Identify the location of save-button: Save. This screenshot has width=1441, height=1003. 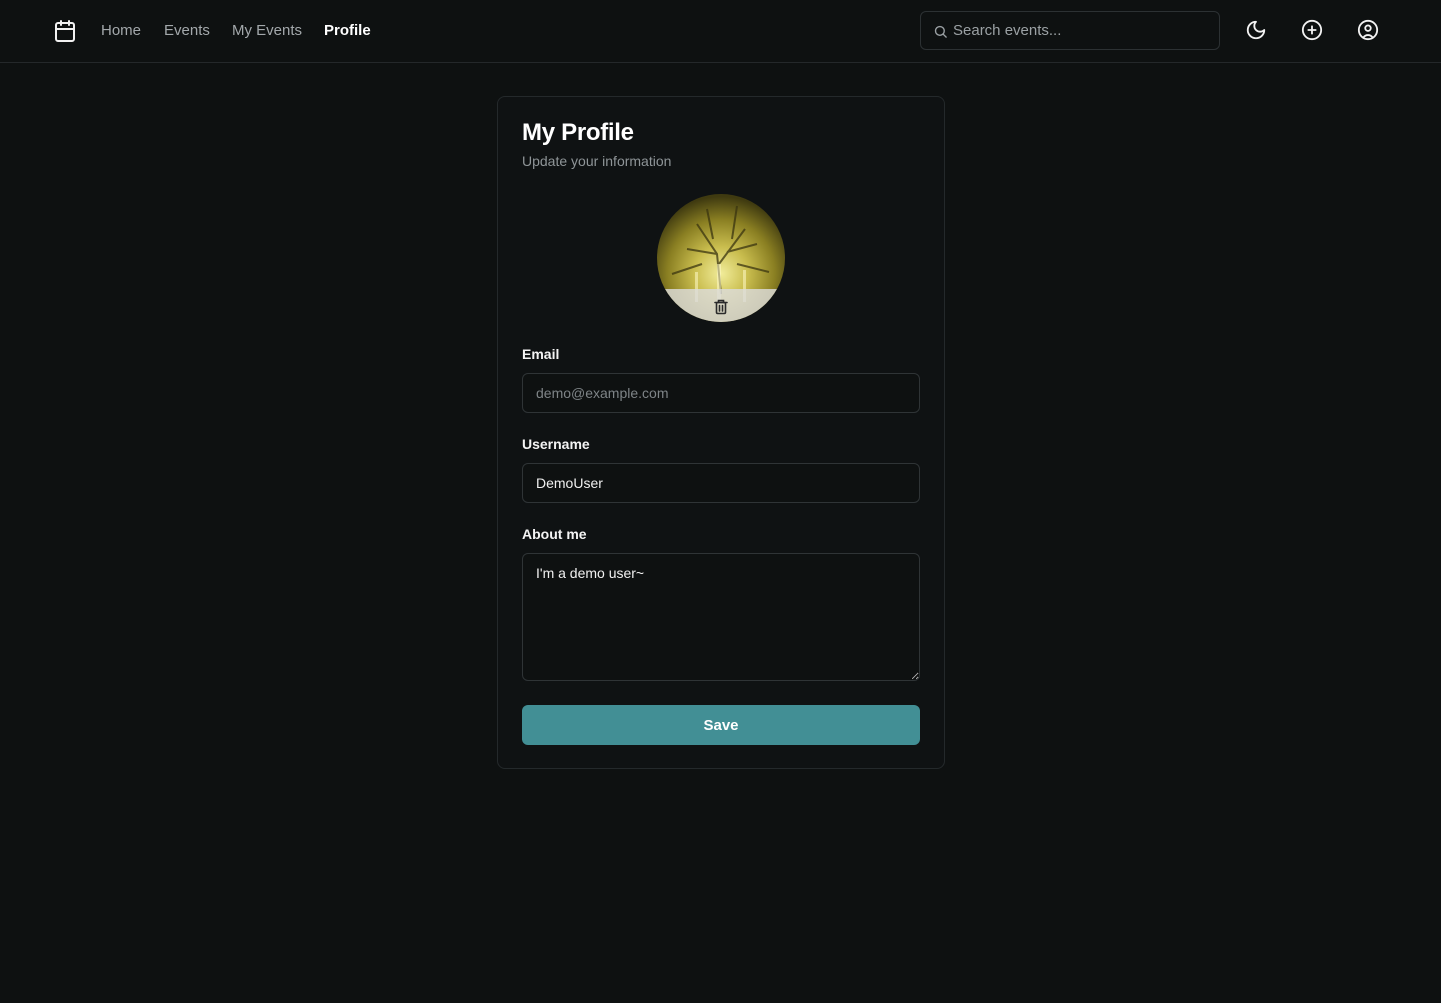
(721, 725).